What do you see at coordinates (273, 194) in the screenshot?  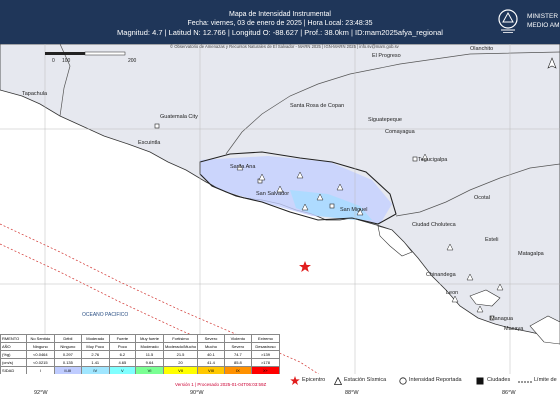 I see `place-san-salvador: San Salvador` at bounding box center [273, 194].